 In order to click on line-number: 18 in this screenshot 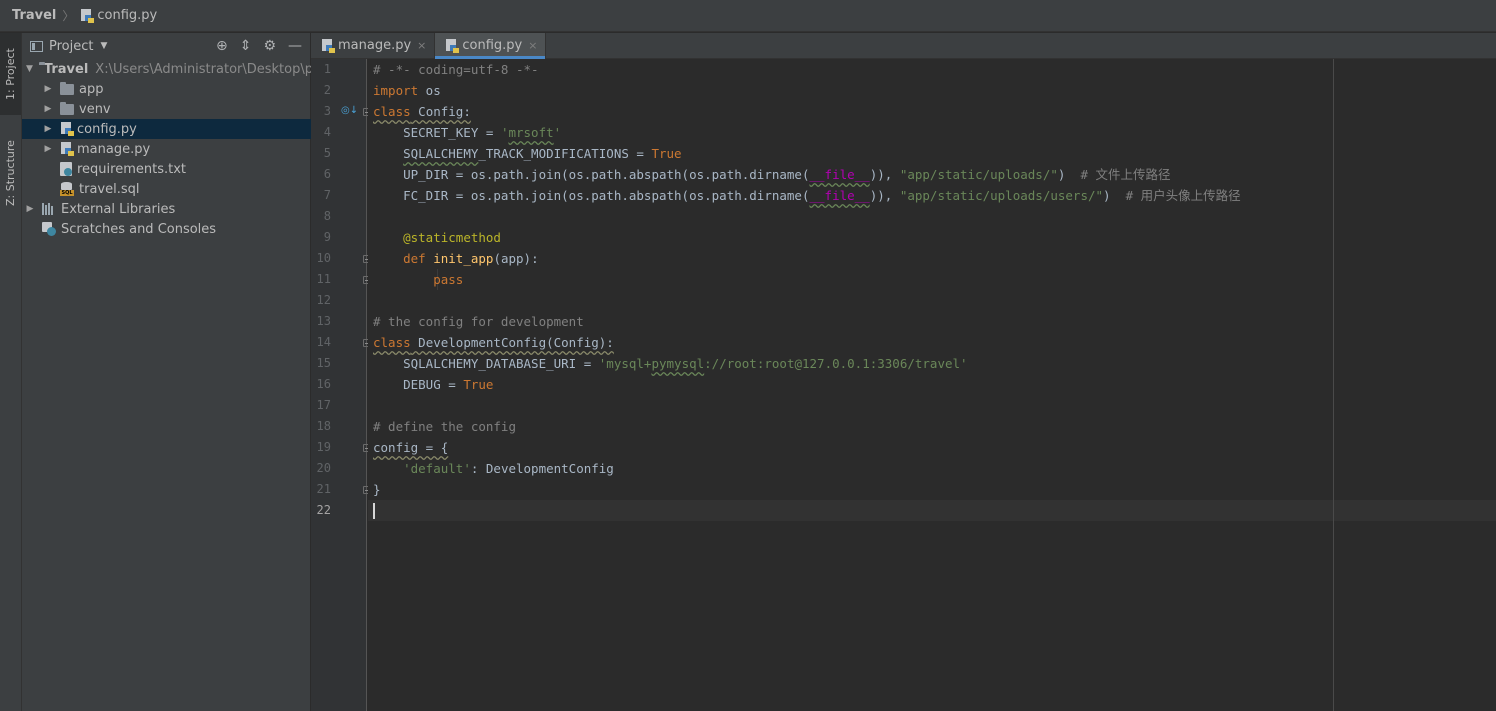, I will do `click(323, 426)`.